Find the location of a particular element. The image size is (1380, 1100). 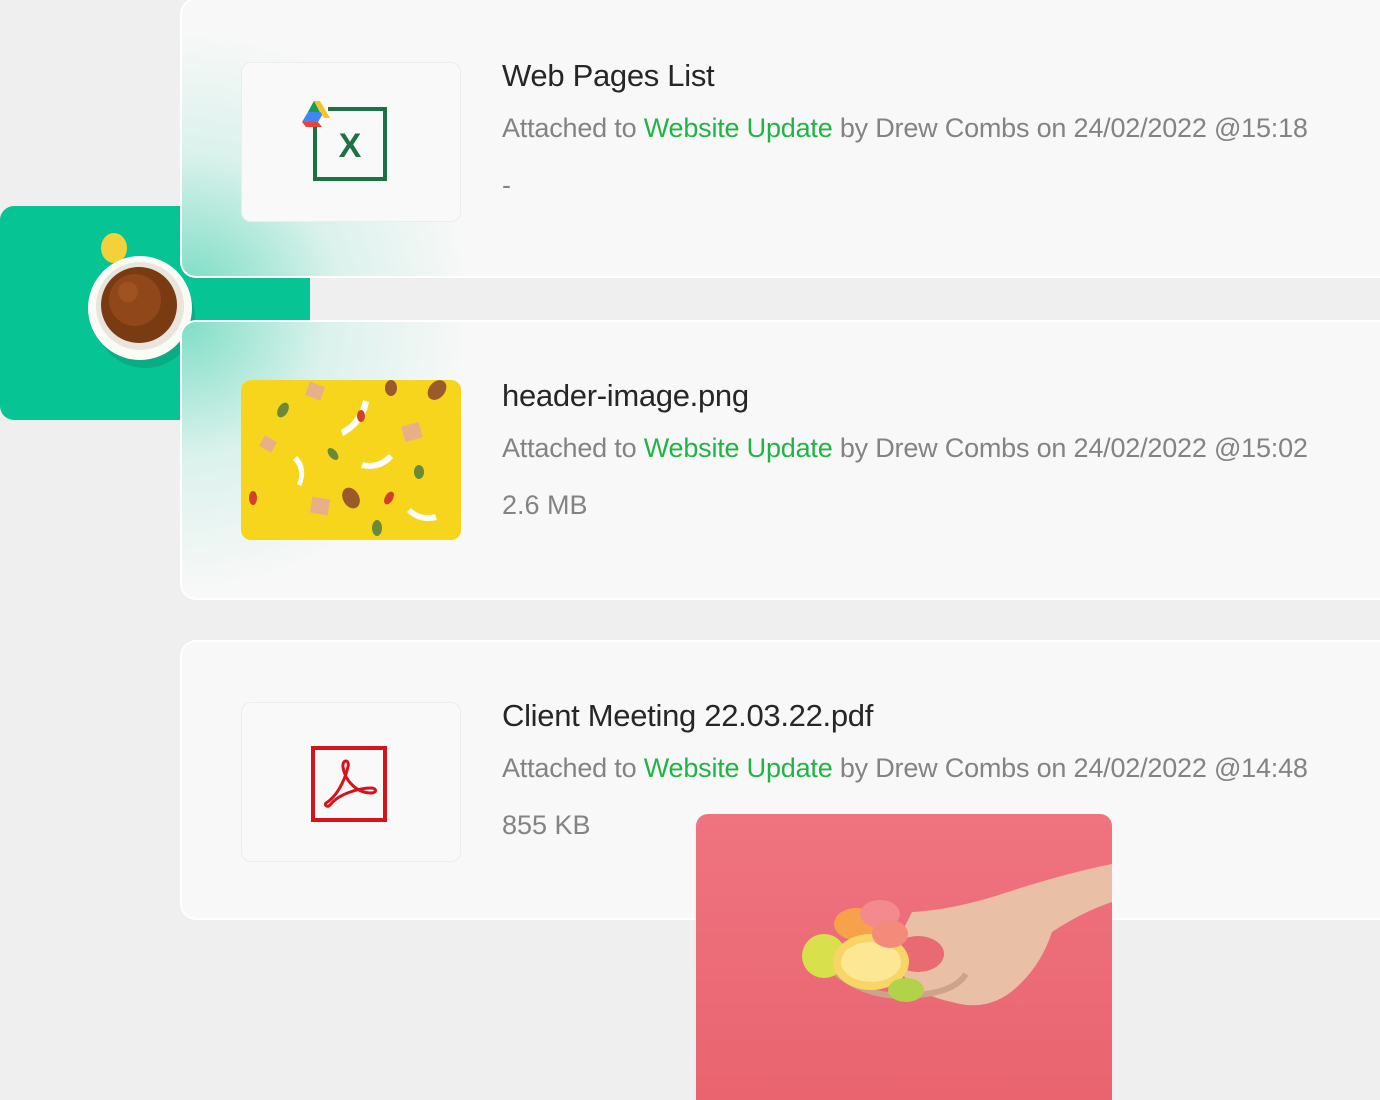

file-name: Web Pages List is located at coordinates (608, 76).